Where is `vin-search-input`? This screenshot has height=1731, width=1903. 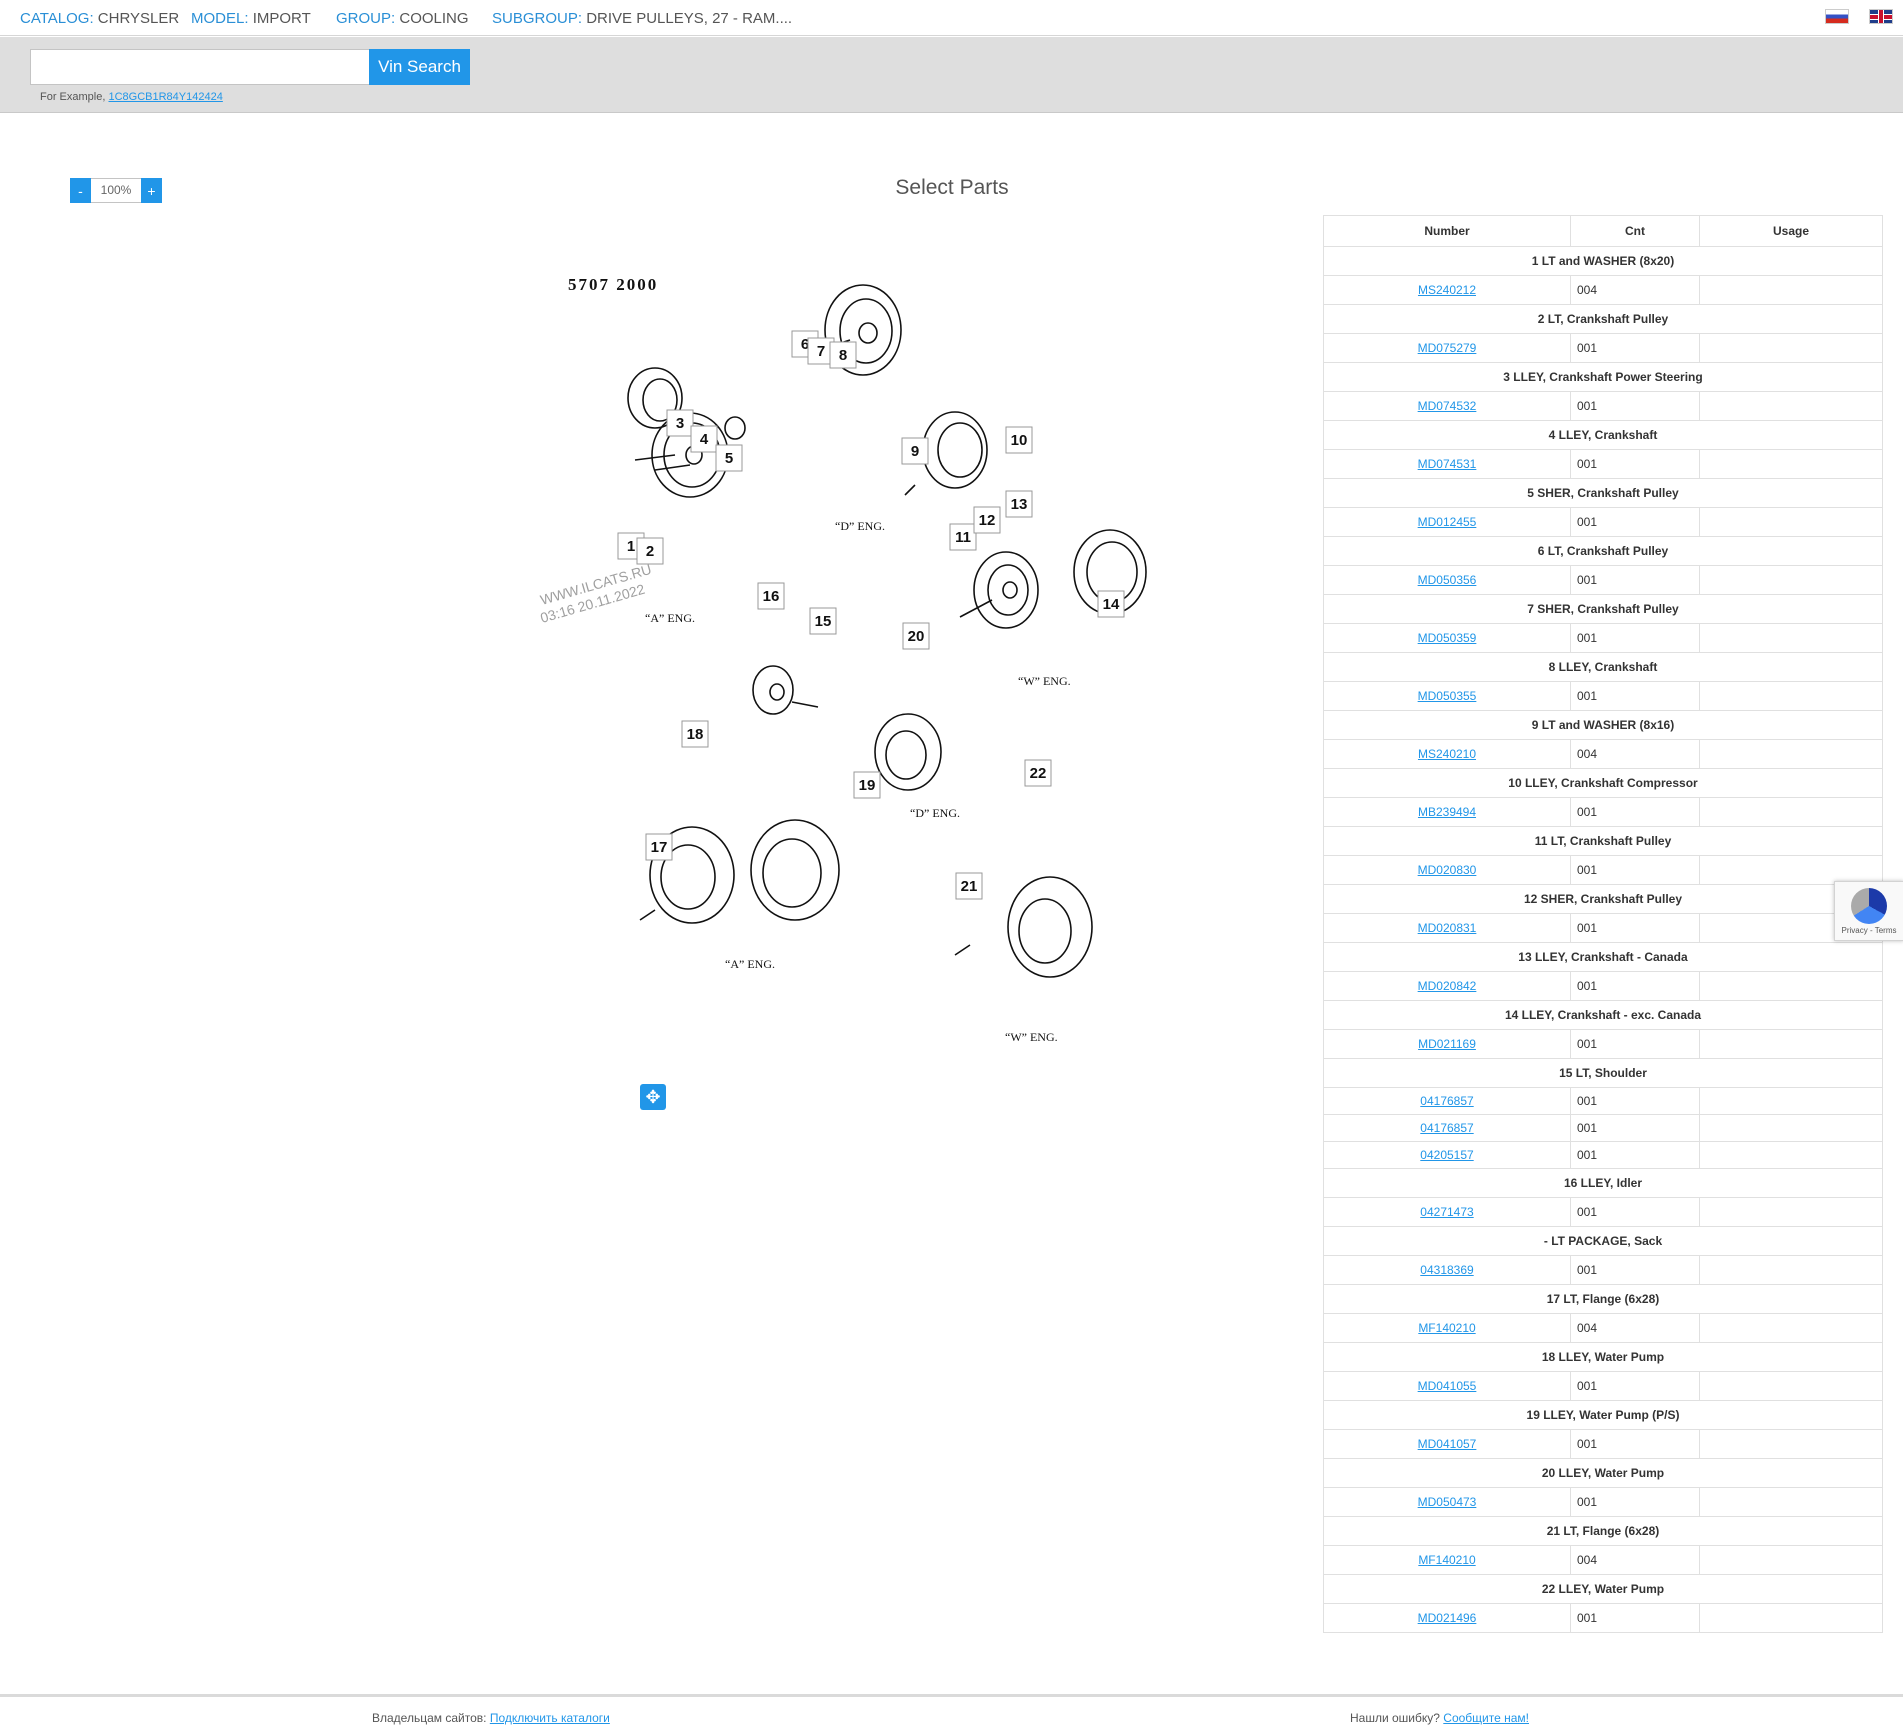 vin-search-input is located at coordinates (200, 67).